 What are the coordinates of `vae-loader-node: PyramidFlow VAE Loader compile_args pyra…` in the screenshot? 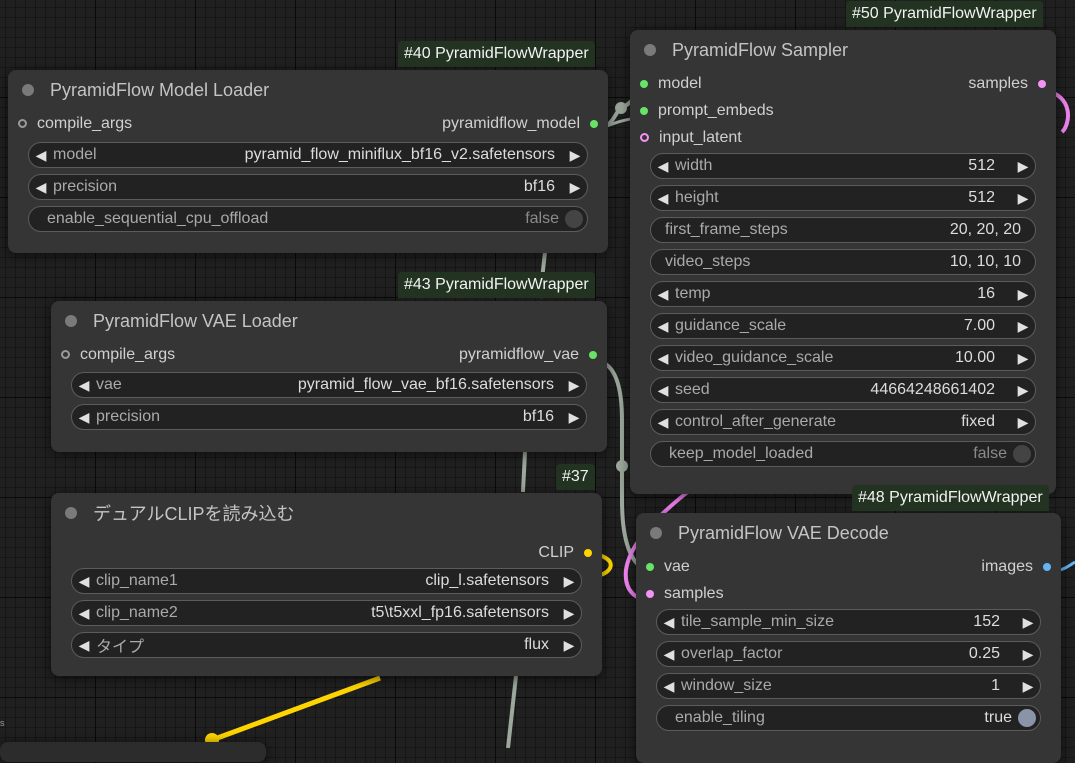 It's located at (329, 376).